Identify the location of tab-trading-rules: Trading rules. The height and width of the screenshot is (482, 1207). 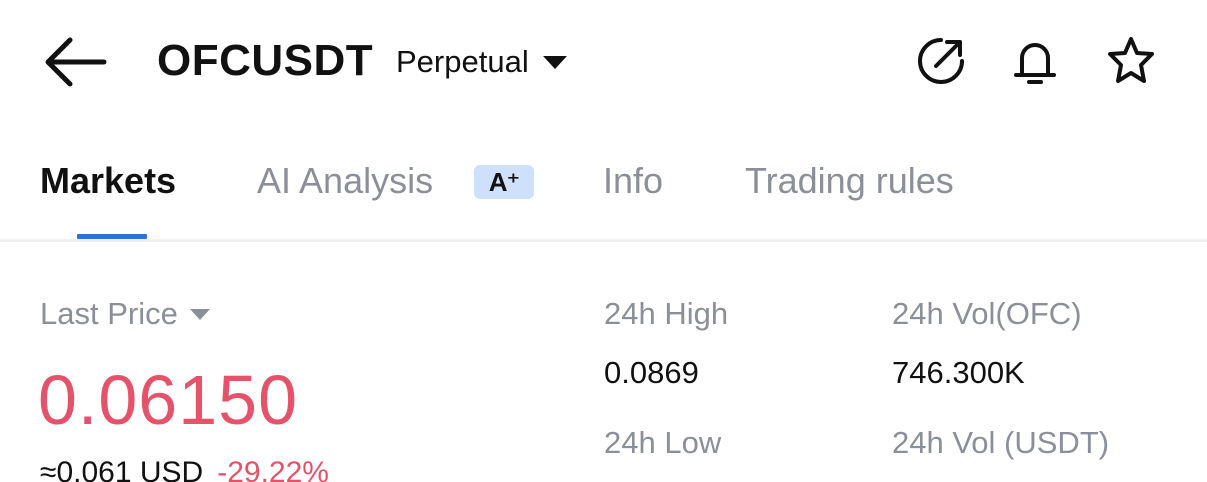
(849, 181).